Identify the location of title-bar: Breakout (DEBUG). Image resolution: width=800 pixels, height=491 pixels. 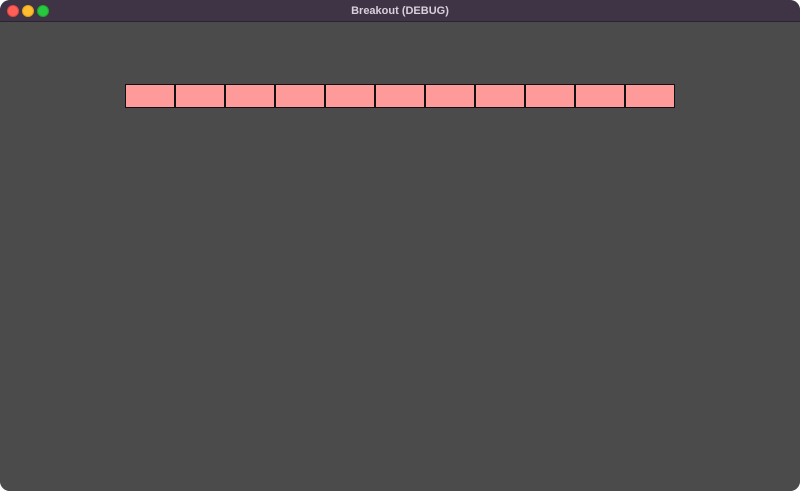
(400, 11).